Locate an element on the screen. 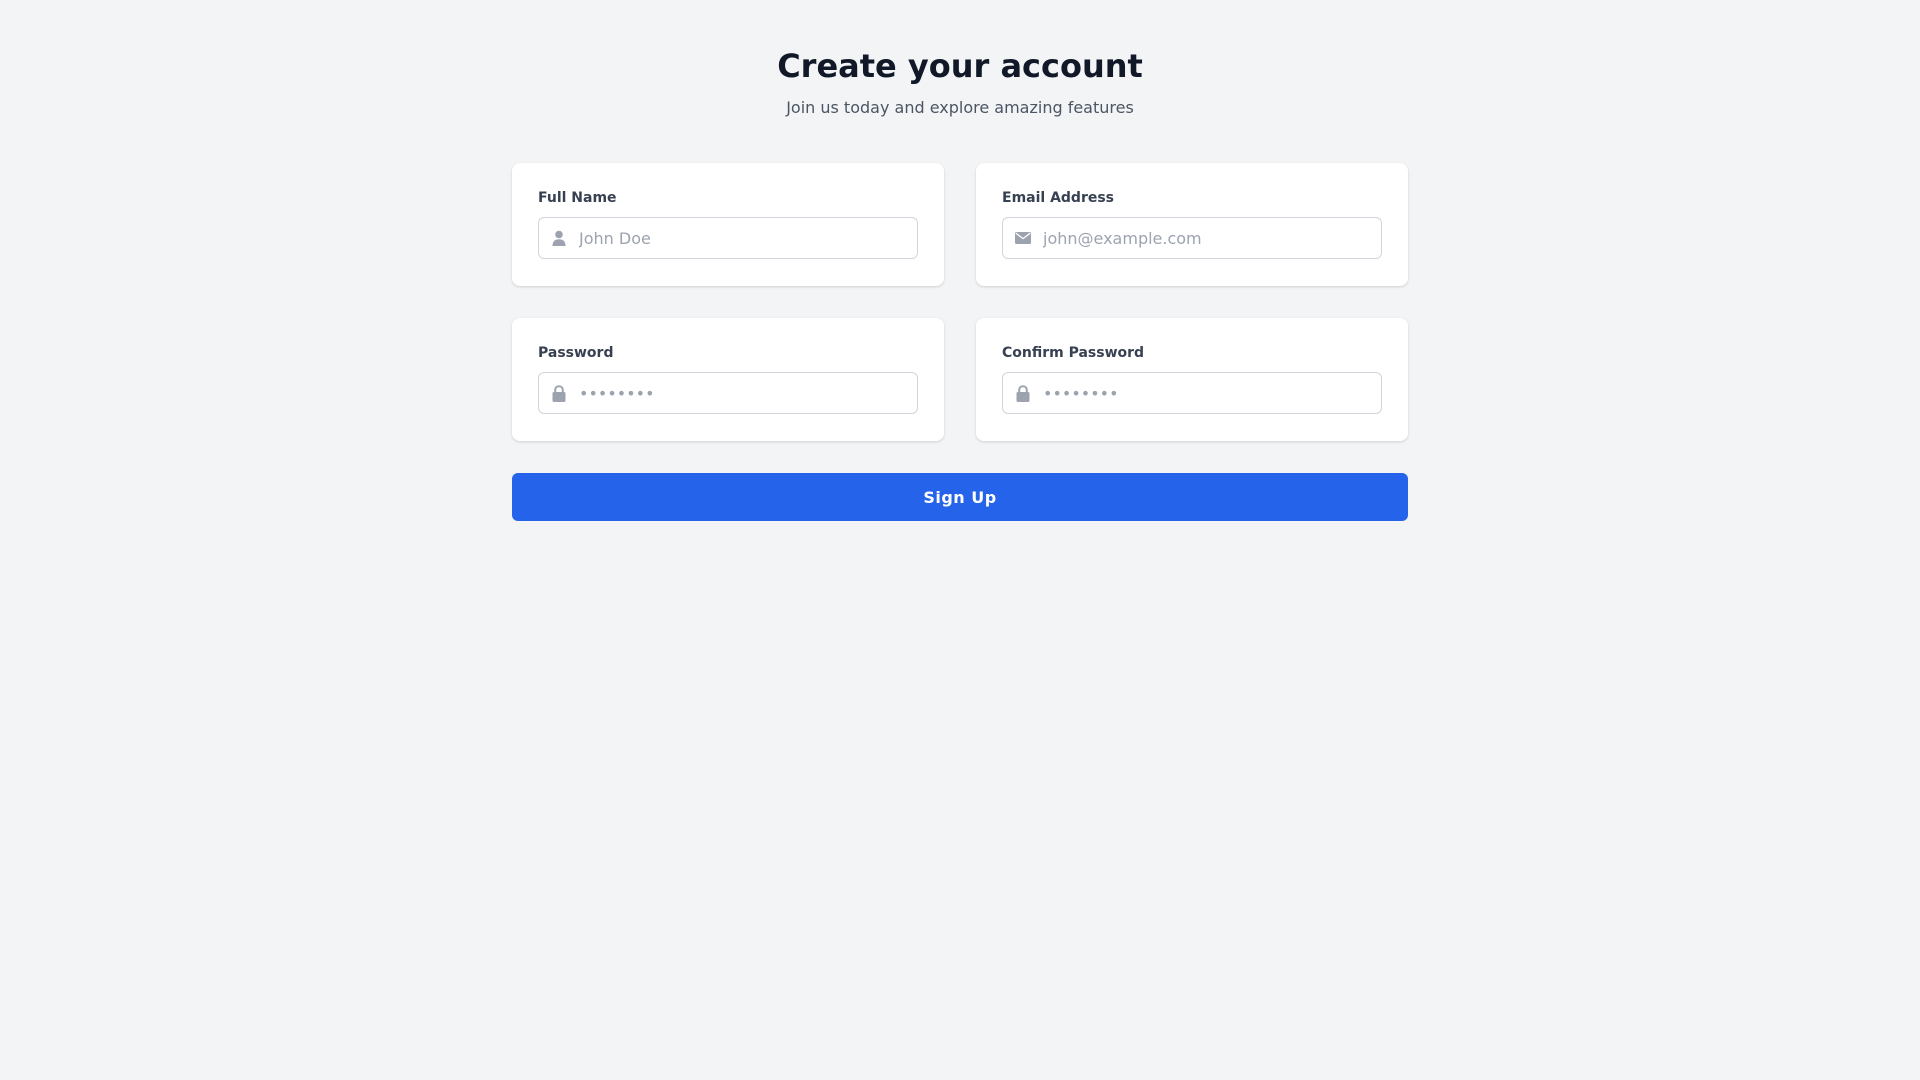  email-label: Email Address is located at coordinates (1058, 198).